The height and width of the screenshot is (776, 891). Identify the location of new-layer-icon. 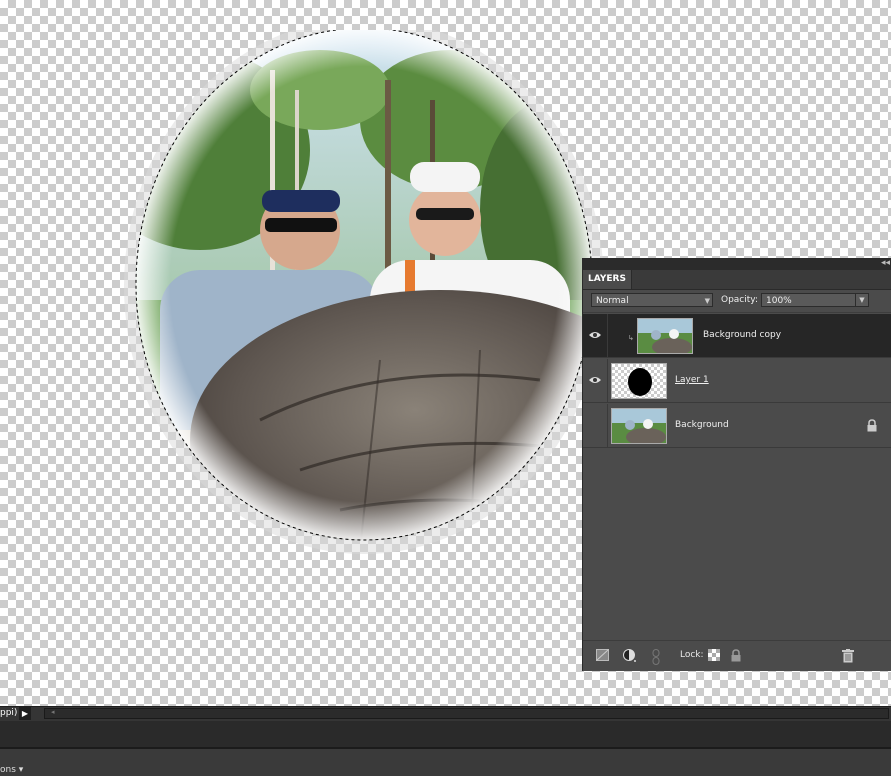
(602, 655).